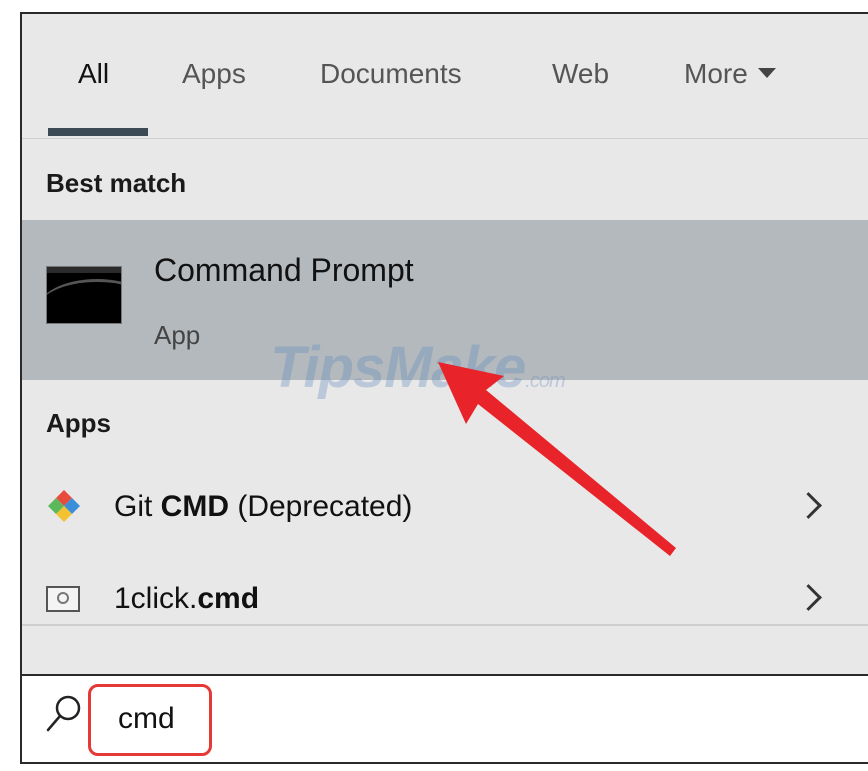  What do you see at coordinates (63, 713) in the screenshot?
I see `search-icon` at bounding box center [63, 713].